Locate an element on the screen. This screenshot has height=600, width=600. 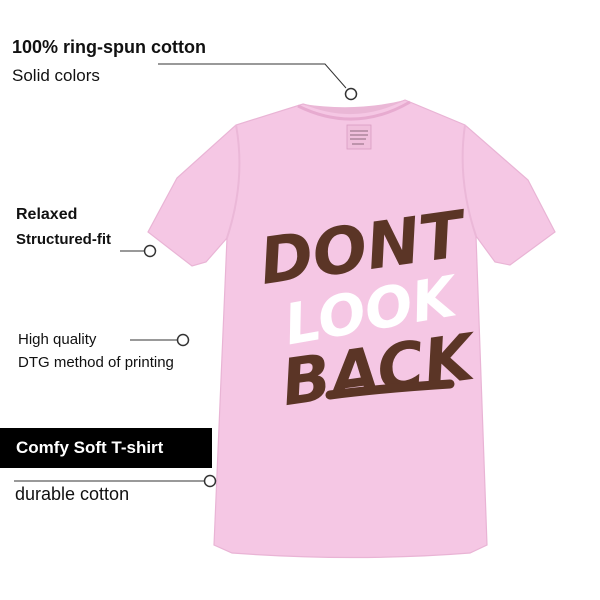
comfort-badge: Comfy Soft T-shirt is located at coordinates (106, 448).